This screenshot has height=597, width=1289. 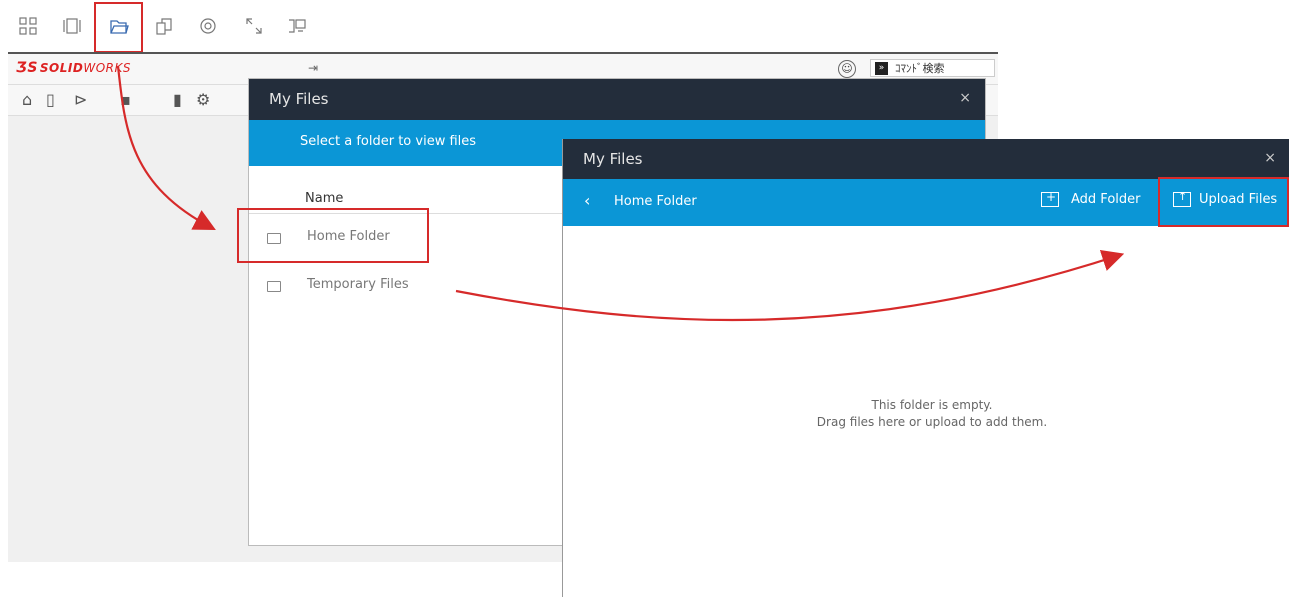 I want to click on smiley-icon: ☺, so click(x=847, y=69).